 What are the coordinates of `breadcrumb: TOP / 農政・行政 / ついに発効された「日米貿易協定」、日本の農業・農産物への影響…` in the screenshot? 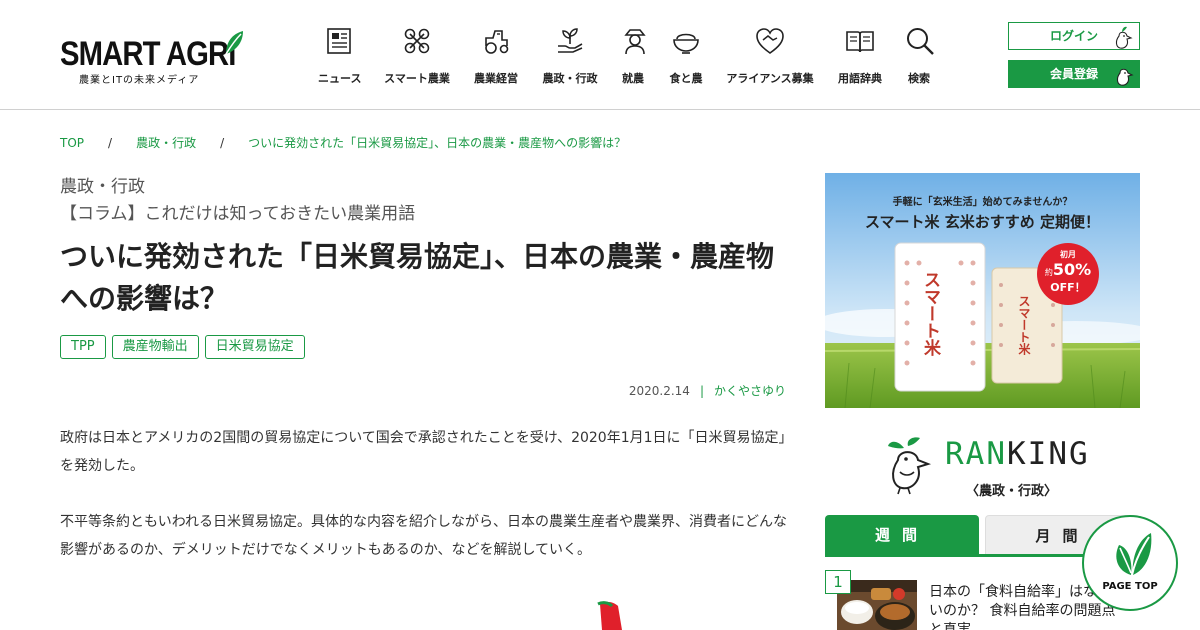 It's located at (343, 142).